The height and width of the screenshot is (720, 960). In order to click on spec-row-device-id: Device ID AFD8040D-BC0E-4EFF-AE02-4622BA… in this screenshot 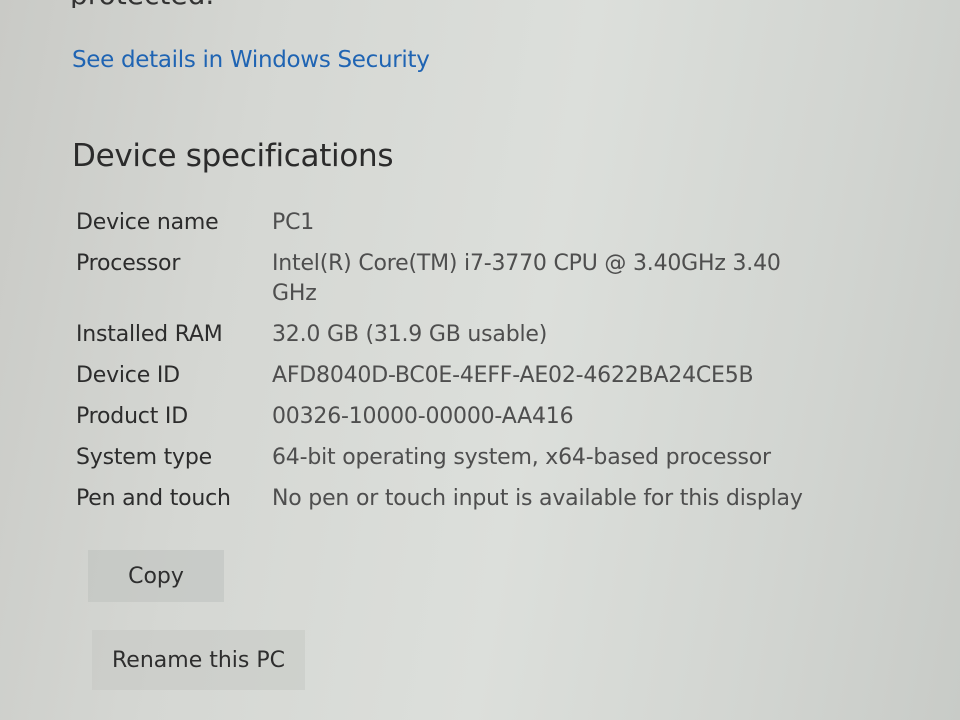, I will do `click(456, 376)`.